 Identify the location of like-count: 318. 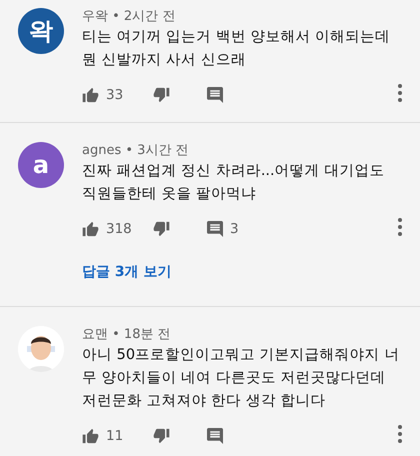
(119, 229).